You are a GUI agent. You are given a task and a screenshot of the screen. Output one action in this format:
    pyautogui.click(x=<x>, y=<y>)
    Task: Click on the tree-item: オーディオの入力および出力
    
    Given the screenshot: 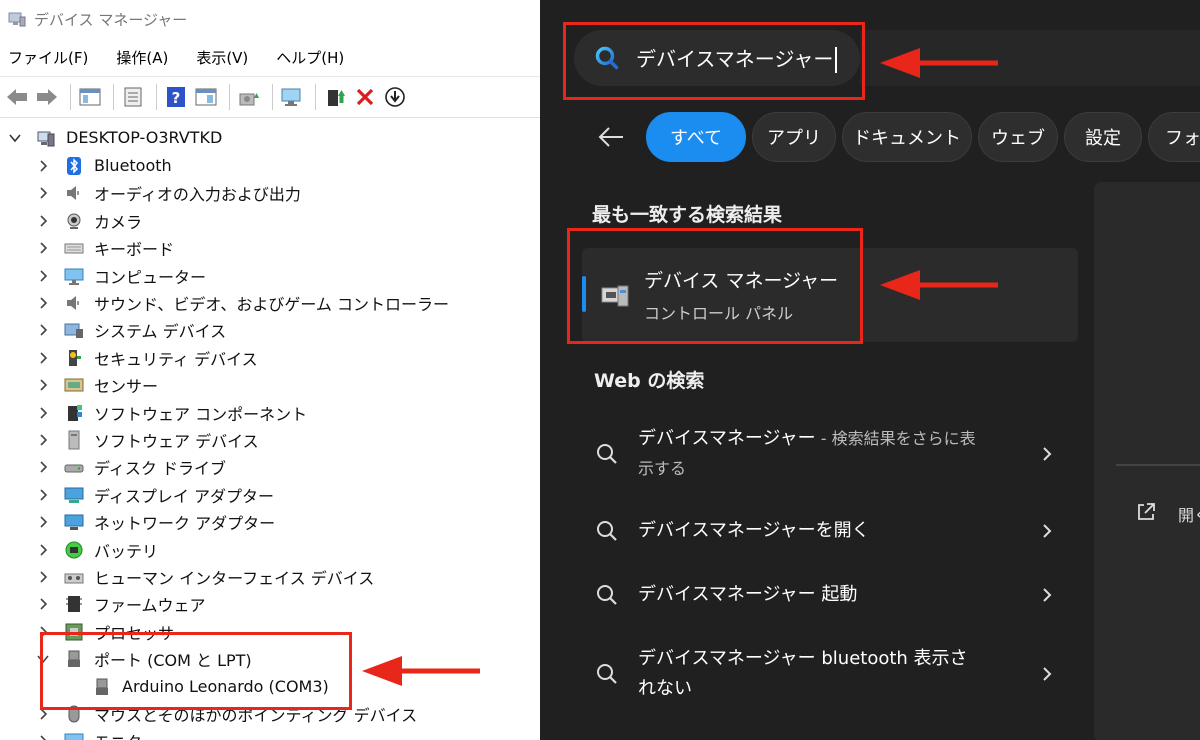 What is the action you would take?
    pyautogui.click(x=168, y=192)
    